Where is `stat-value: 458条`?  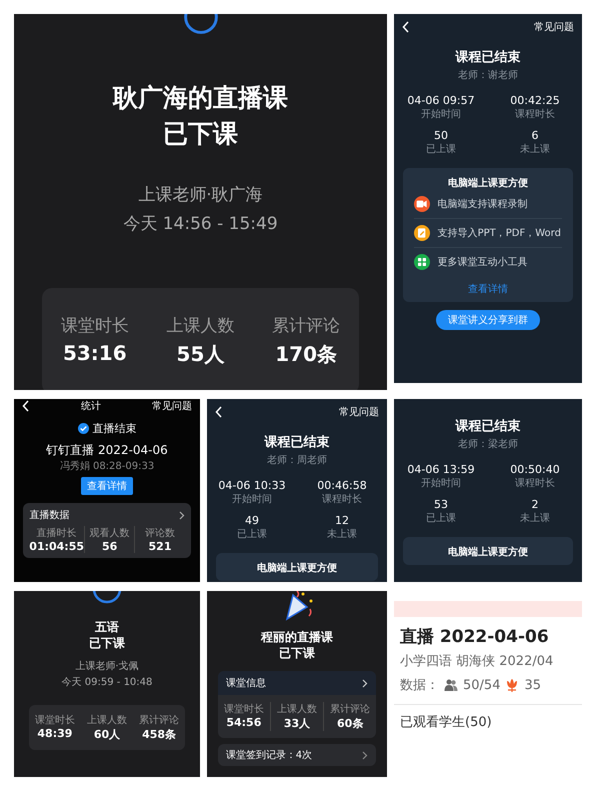 stat-value: 458条 is located at coordinates (159, 734).